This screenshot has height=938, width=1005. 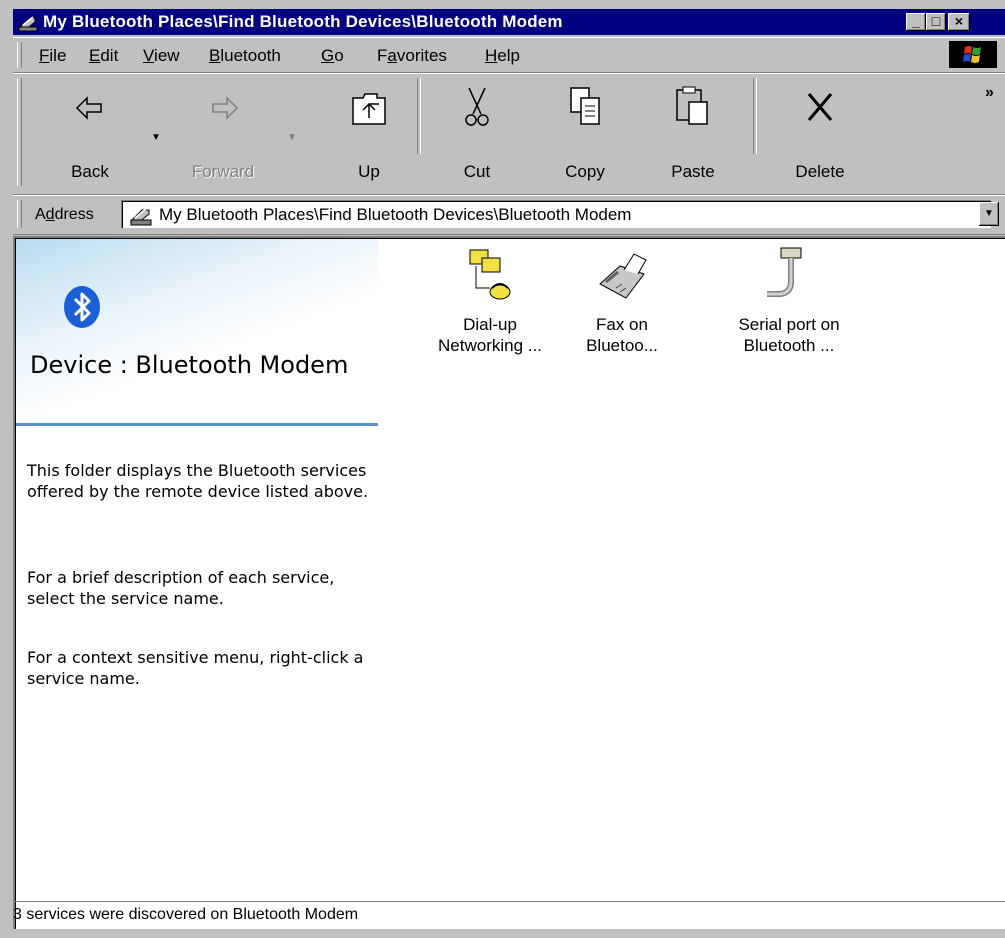 I want to click on address-dropdown-button: ▼, so click(x=989, y=214).